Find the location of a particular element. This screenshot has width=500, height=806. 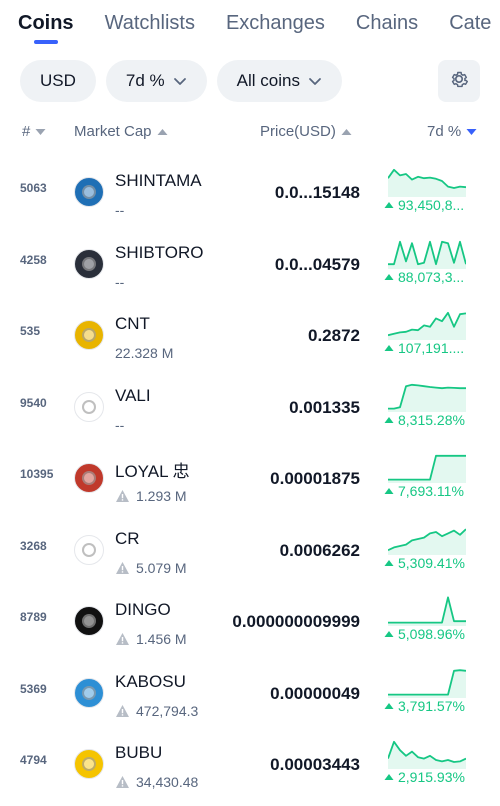

coin-price: 0.000000009999 is located at coordinates (296, 621).